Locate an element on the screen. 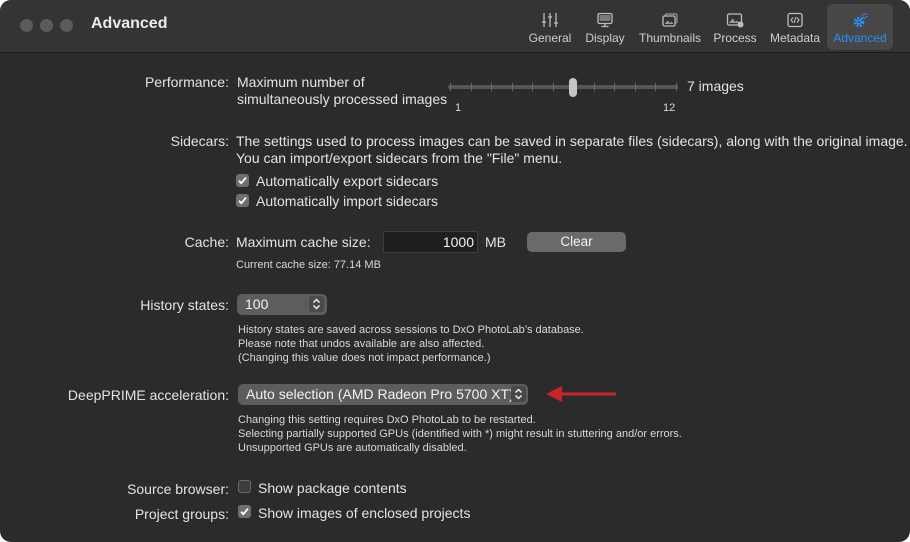 The height and width of the screenshot is (542, 910). zoom-window-button is located at coordinates (66, 25).